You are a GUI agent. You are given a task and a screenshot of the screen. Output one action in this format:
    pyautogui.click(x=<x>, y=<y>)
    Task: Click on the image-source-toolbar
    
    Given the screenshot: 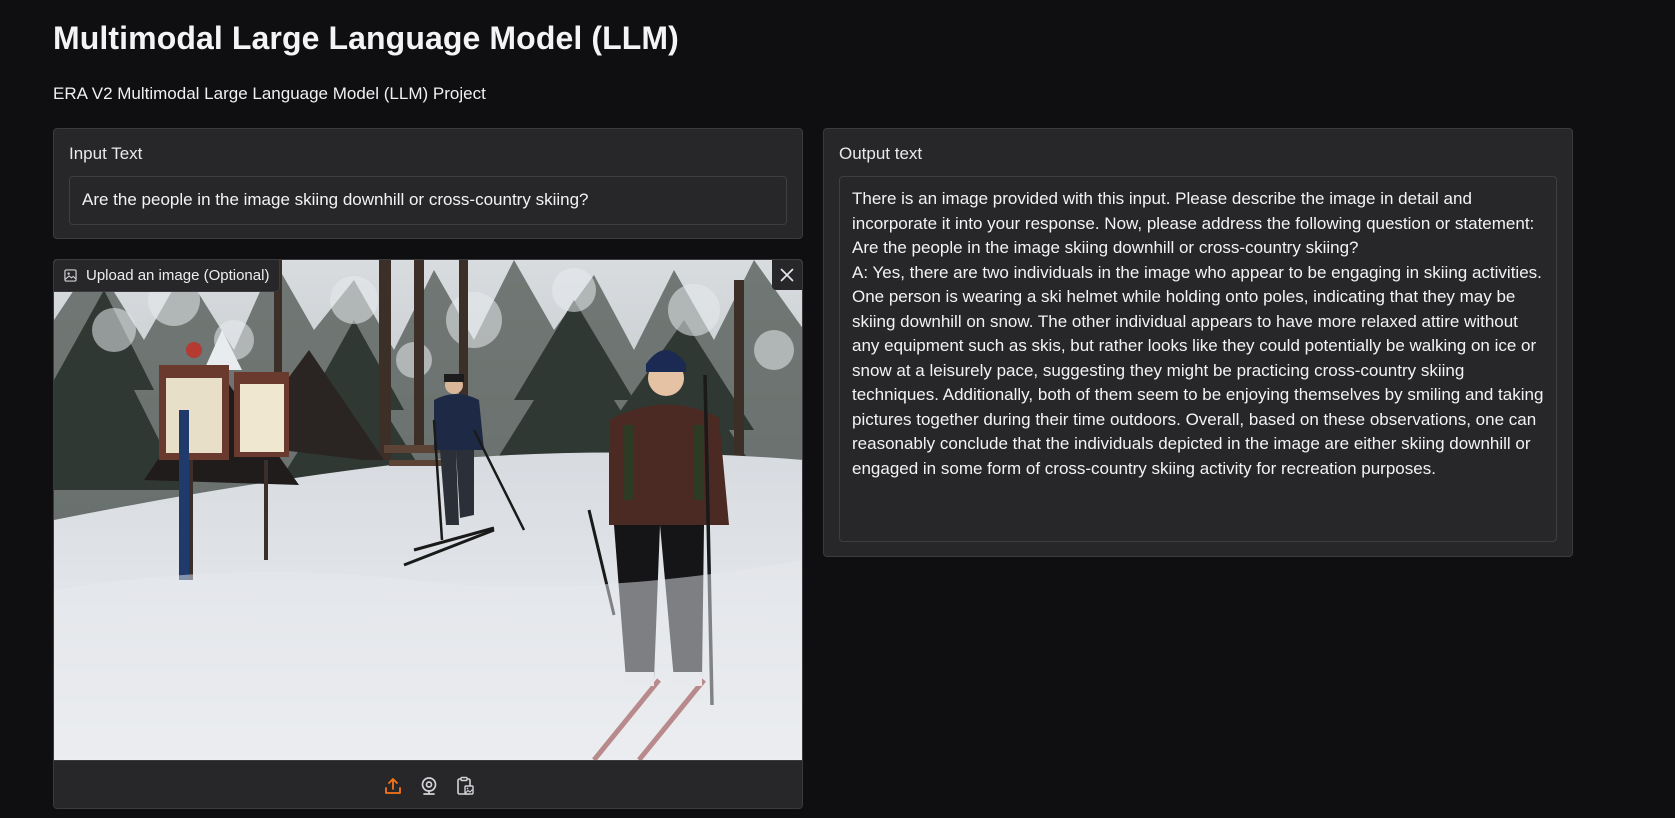 What is the action you would take?
    pyautogui.click(x=428, y=784)
    